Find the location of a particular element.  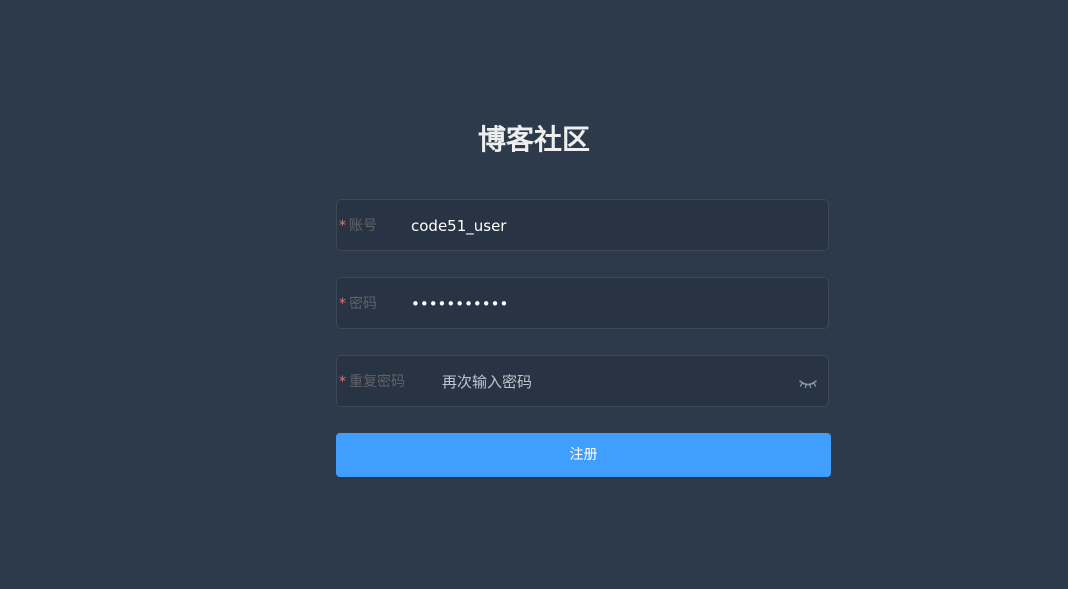

password-input: ••••••••••• is located at coordinates (459, 304).